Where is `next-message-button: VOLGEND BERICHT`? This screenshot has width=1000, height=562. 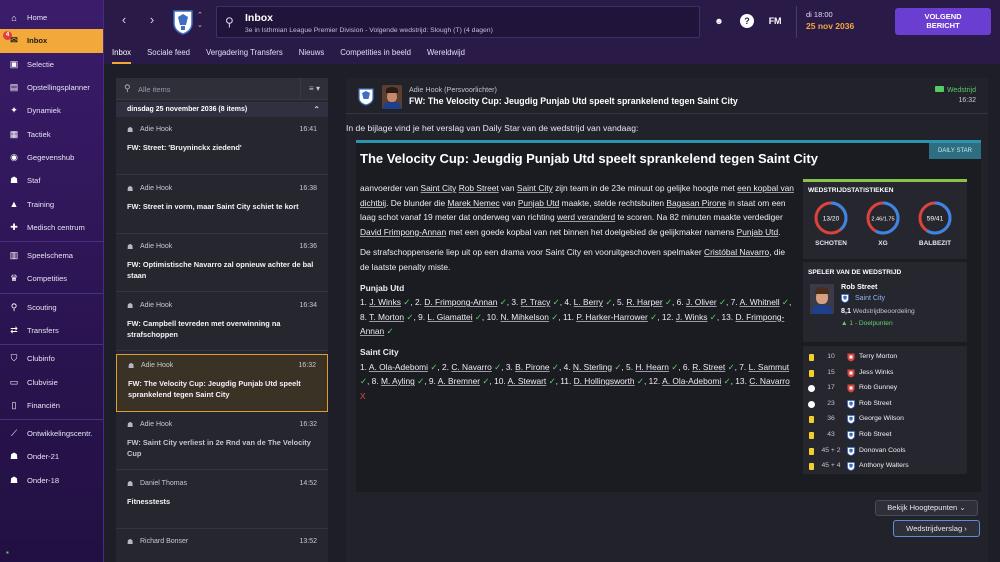 next-message-button: VOLGEND BERICHT is located at coordinates (943, 21).